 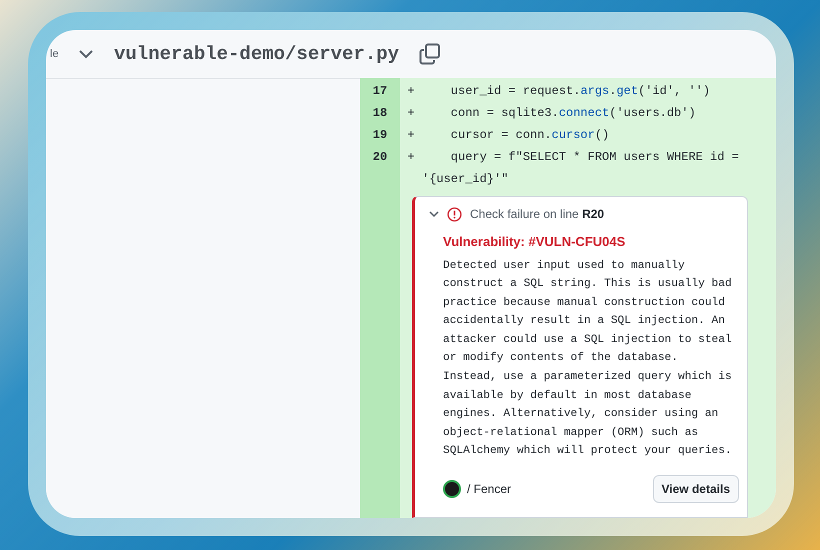 What do you see at coordinates (588, 359) in the screenshot?
I see `vulnerability-description: Detected user input used to manually construct a SQL string. This is usually bad practice because manual construction could accidentally result in a SQL injection. An attacker could use a SQL injection to steal or modify contents of the database. Instead, use a parameterized query which is available by default in most database engines. Alternatively, consider using an object-relational mapper (ORM) such as SQLAlchemy which will protect your queries.` at bounding box center [588, 359].